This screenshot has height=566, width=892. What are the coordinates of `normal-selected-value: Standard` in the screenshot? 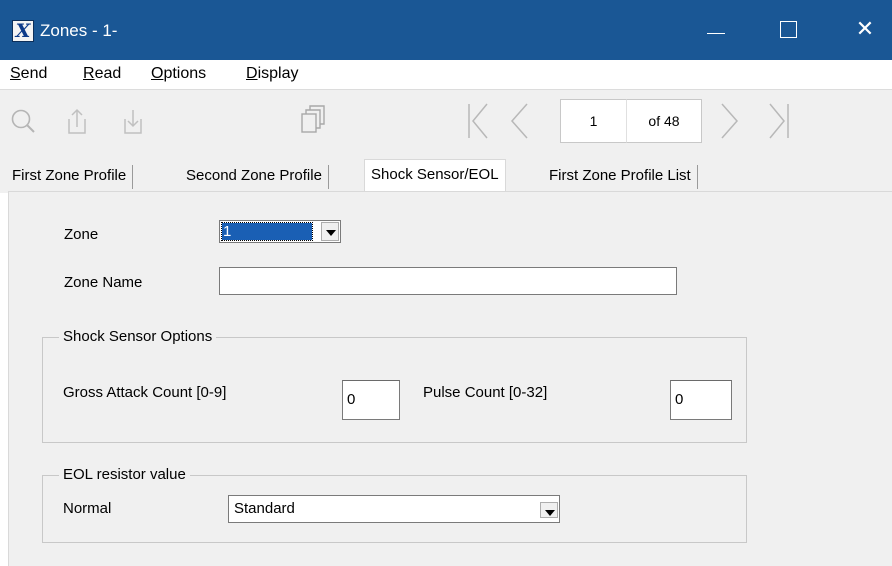 It's located at (264, 508).